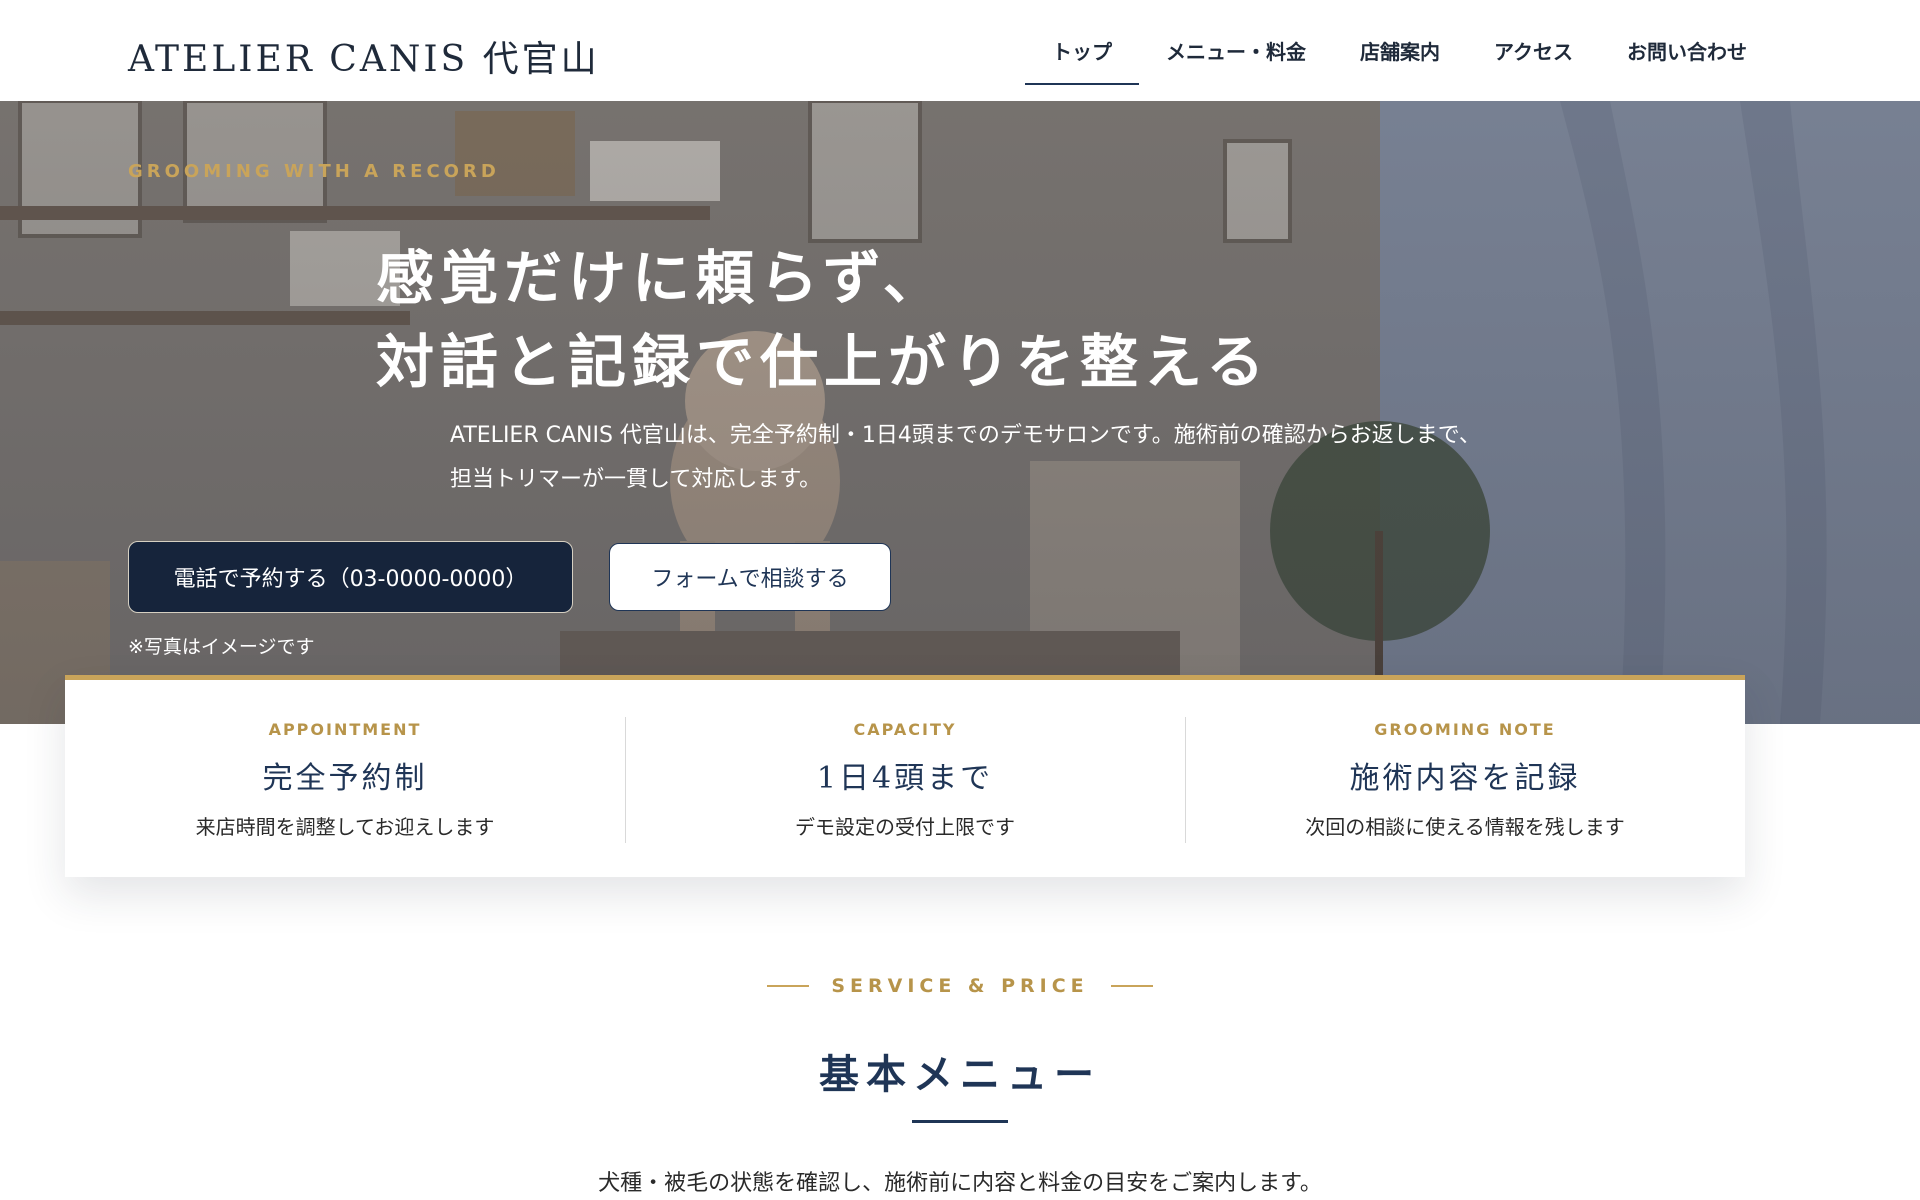 The height and width of the screenshot is (1200, 1920). I want to click on feature-eyebrow: GROOMING NOTE, so click(1465, 729).